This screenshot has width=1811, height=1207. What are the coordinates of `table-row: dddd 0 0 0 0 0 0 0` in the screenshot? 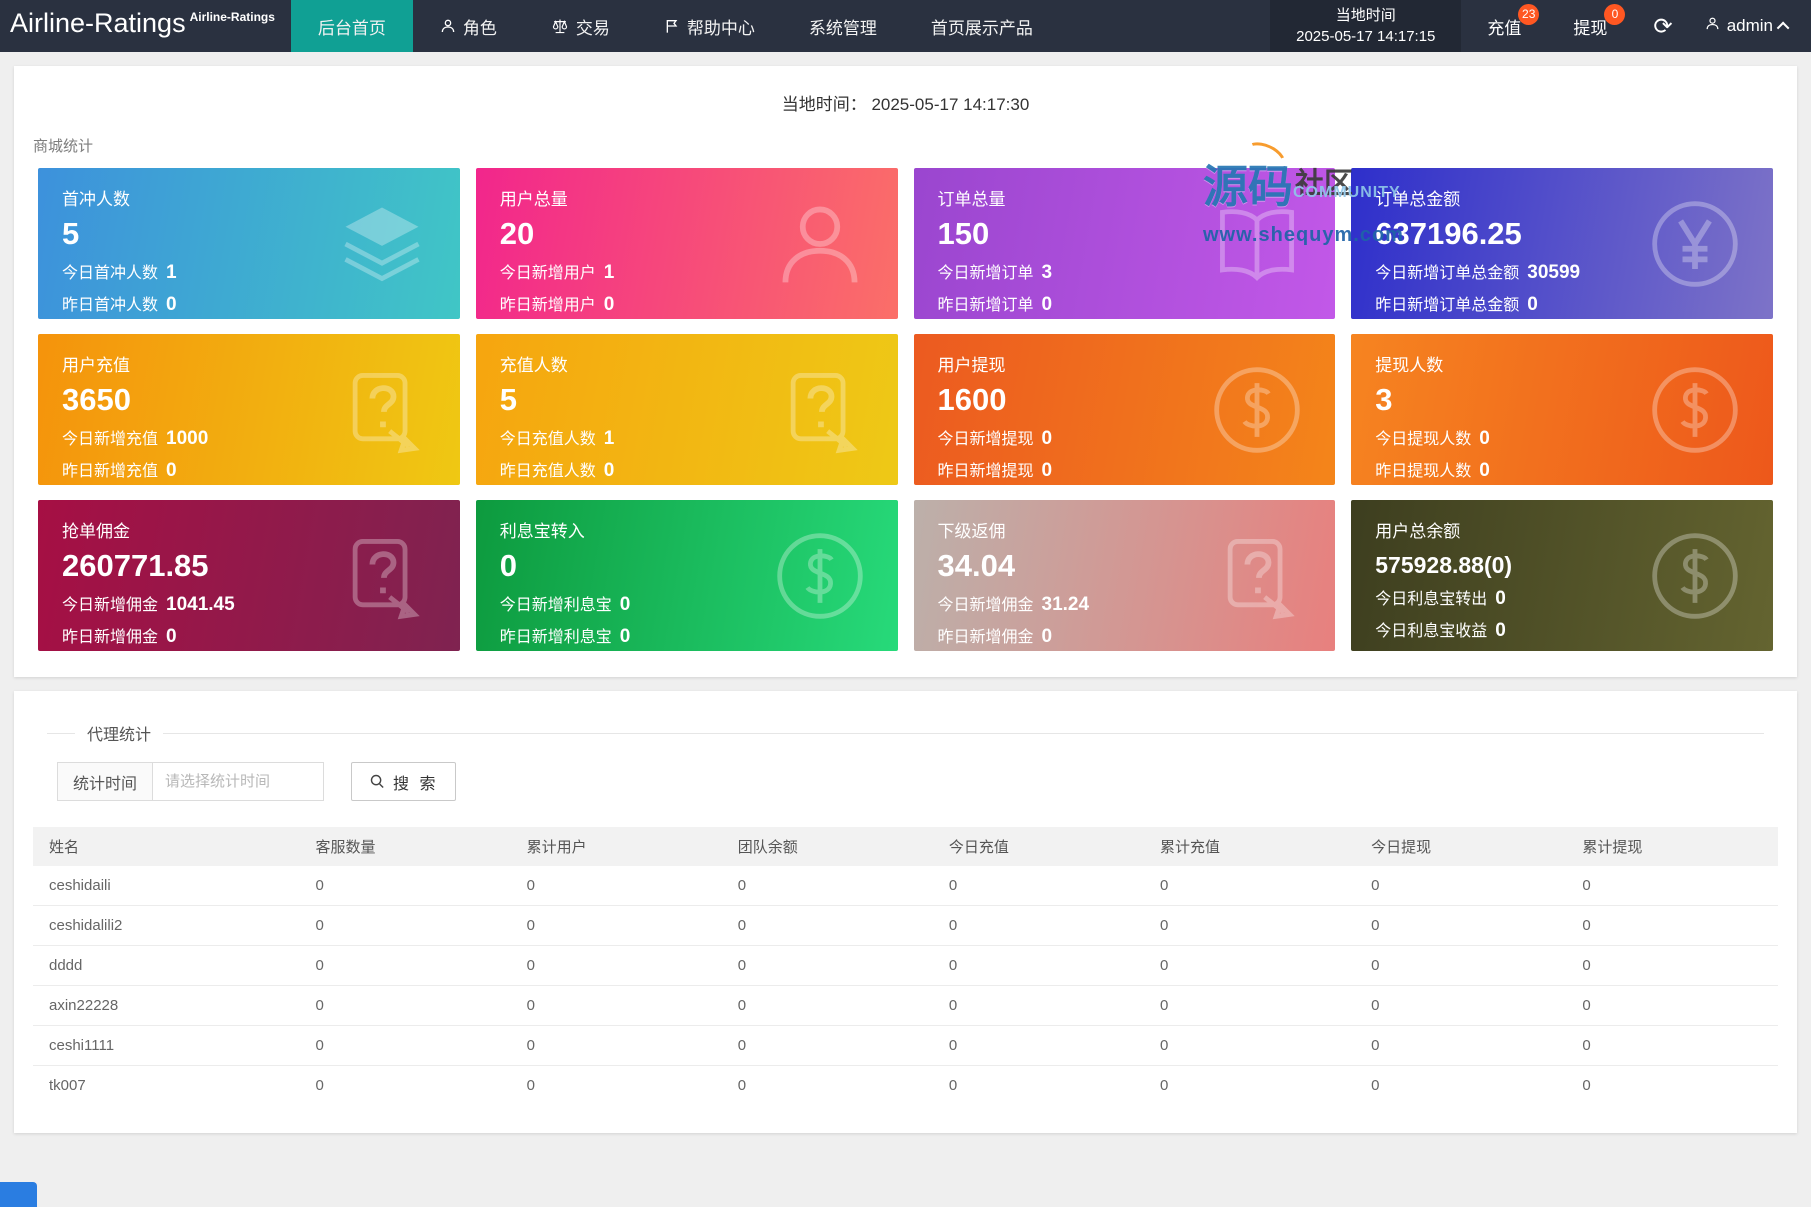 It's located at (905, 965).